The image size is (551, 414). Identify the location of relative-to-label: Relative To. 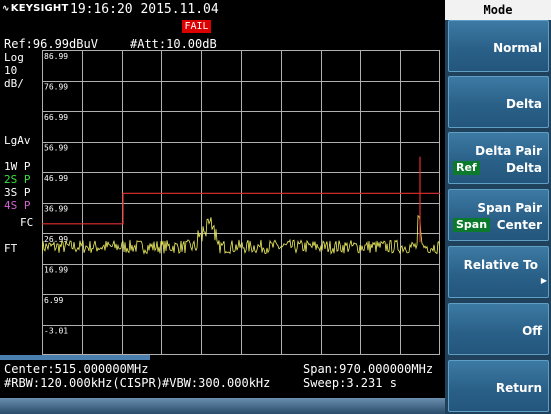
(500, 265).